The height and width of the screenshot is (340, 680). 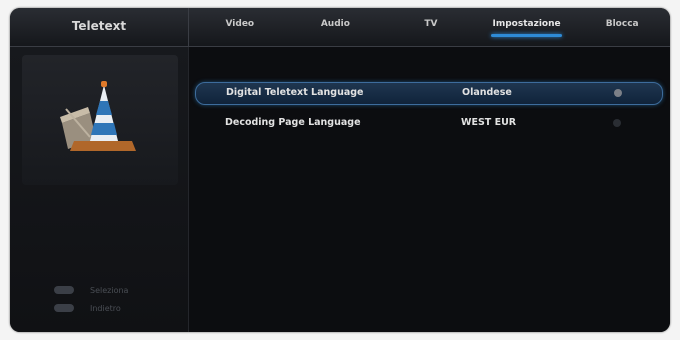 What do you see at coordinates (105, 308) in the screenshot?
I see `legend-back-text: Indietro` at bounding box center [105, 308].